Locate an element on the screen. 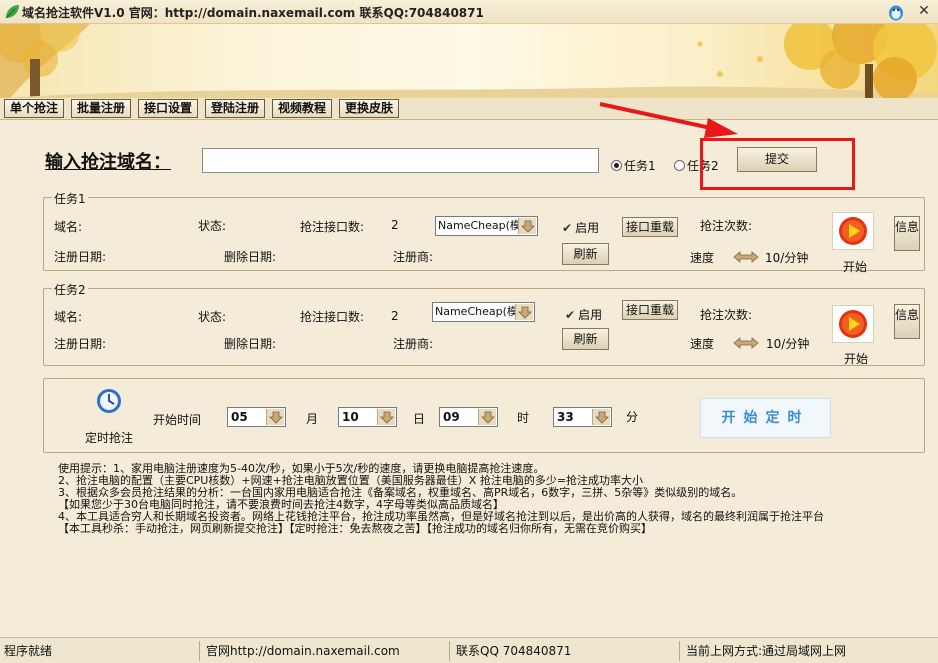 The height and width of the screenshot is (663, 938). day-unit-label: 日 is located at coordinates (419, 419).